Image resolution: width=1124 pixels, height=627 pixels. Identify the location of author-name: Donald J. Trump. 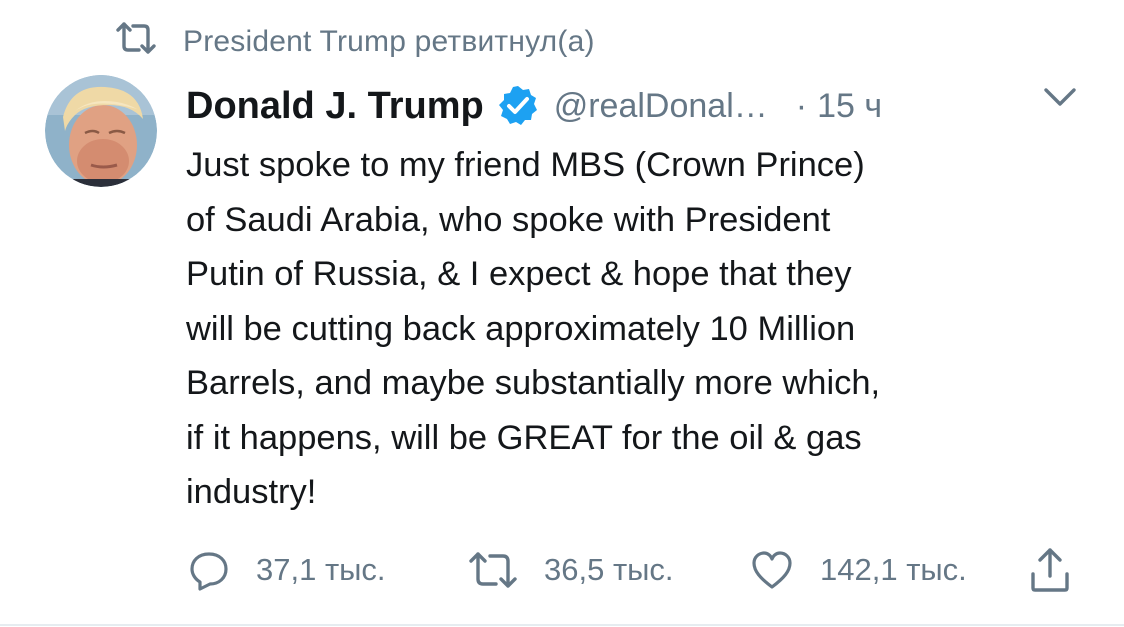
(335, 106).